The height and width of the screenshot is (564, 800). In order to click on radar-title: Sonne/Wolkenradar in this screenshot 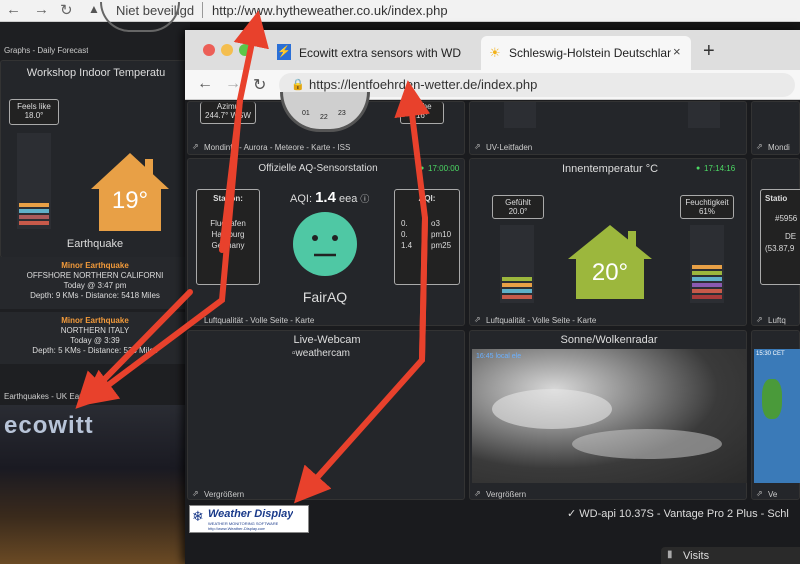, I will do `click(609, 340)`.